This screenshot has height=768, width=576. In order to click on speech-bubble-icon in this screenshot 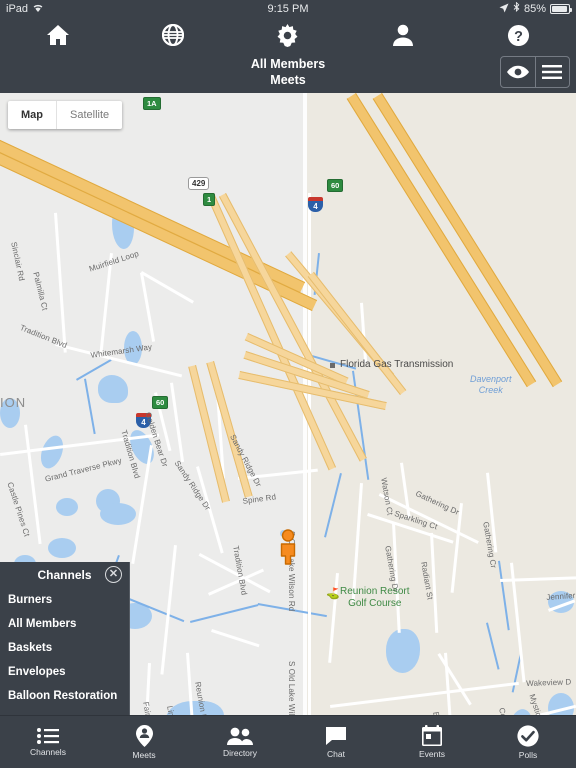, I will do `click(336, 736)`.